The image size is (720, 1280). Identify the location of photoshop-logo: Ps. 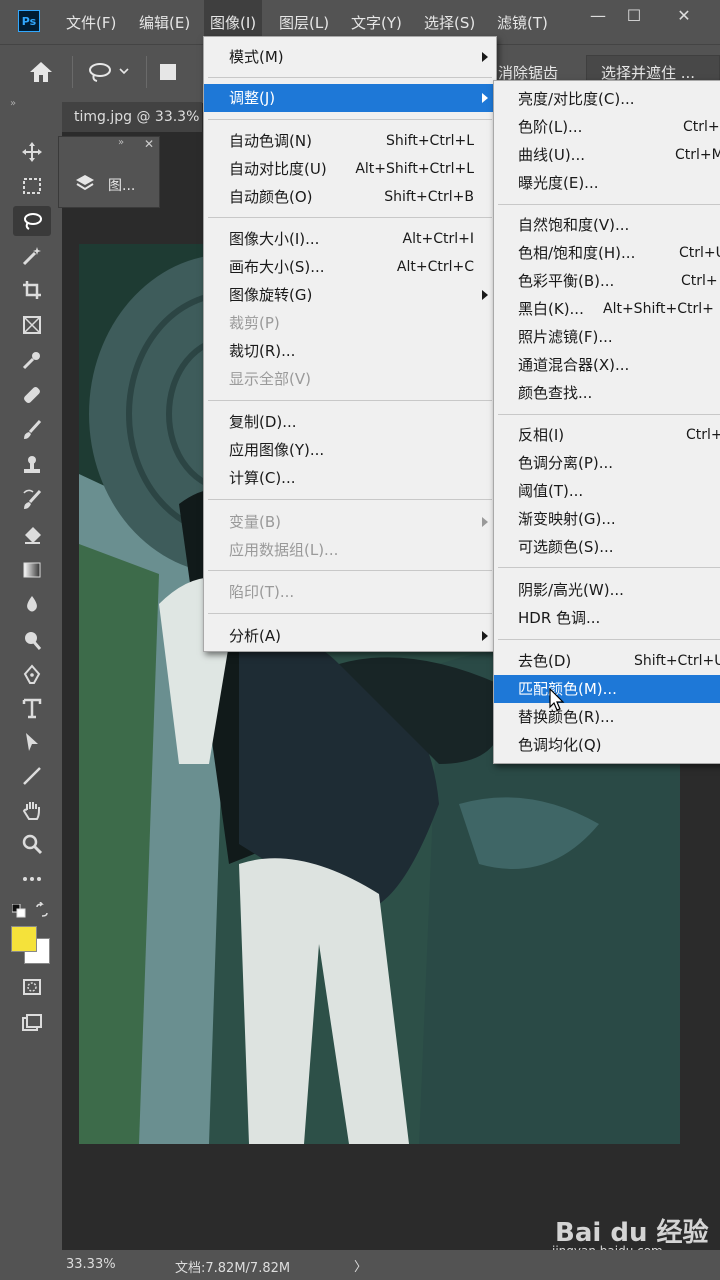
(29, 21).